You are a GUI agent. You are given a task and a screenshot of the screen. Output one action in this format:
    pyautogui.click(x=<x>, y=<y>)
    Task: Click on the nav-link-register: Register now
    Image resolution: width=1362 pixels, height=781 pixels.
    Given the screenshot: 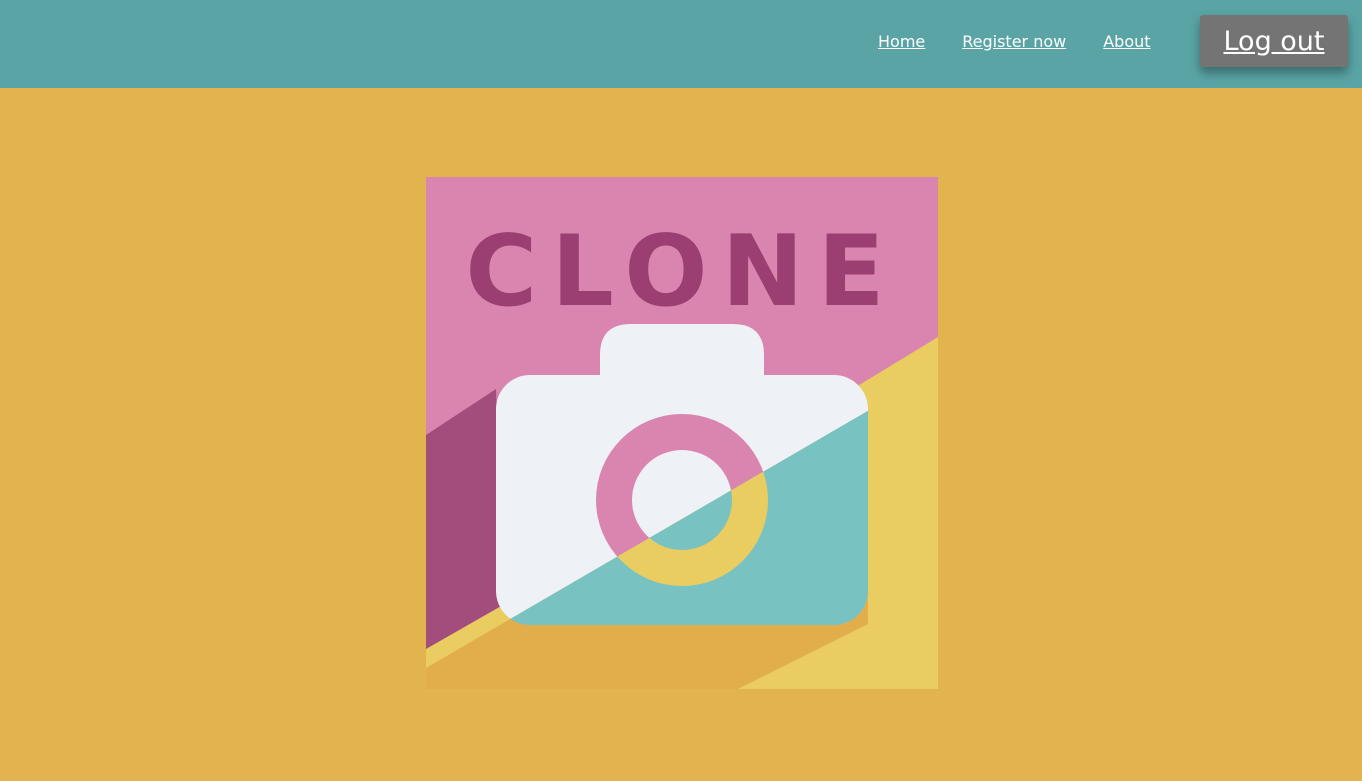 What is the action you would take?
    pyautogui.click(x=1014, y=41)
    